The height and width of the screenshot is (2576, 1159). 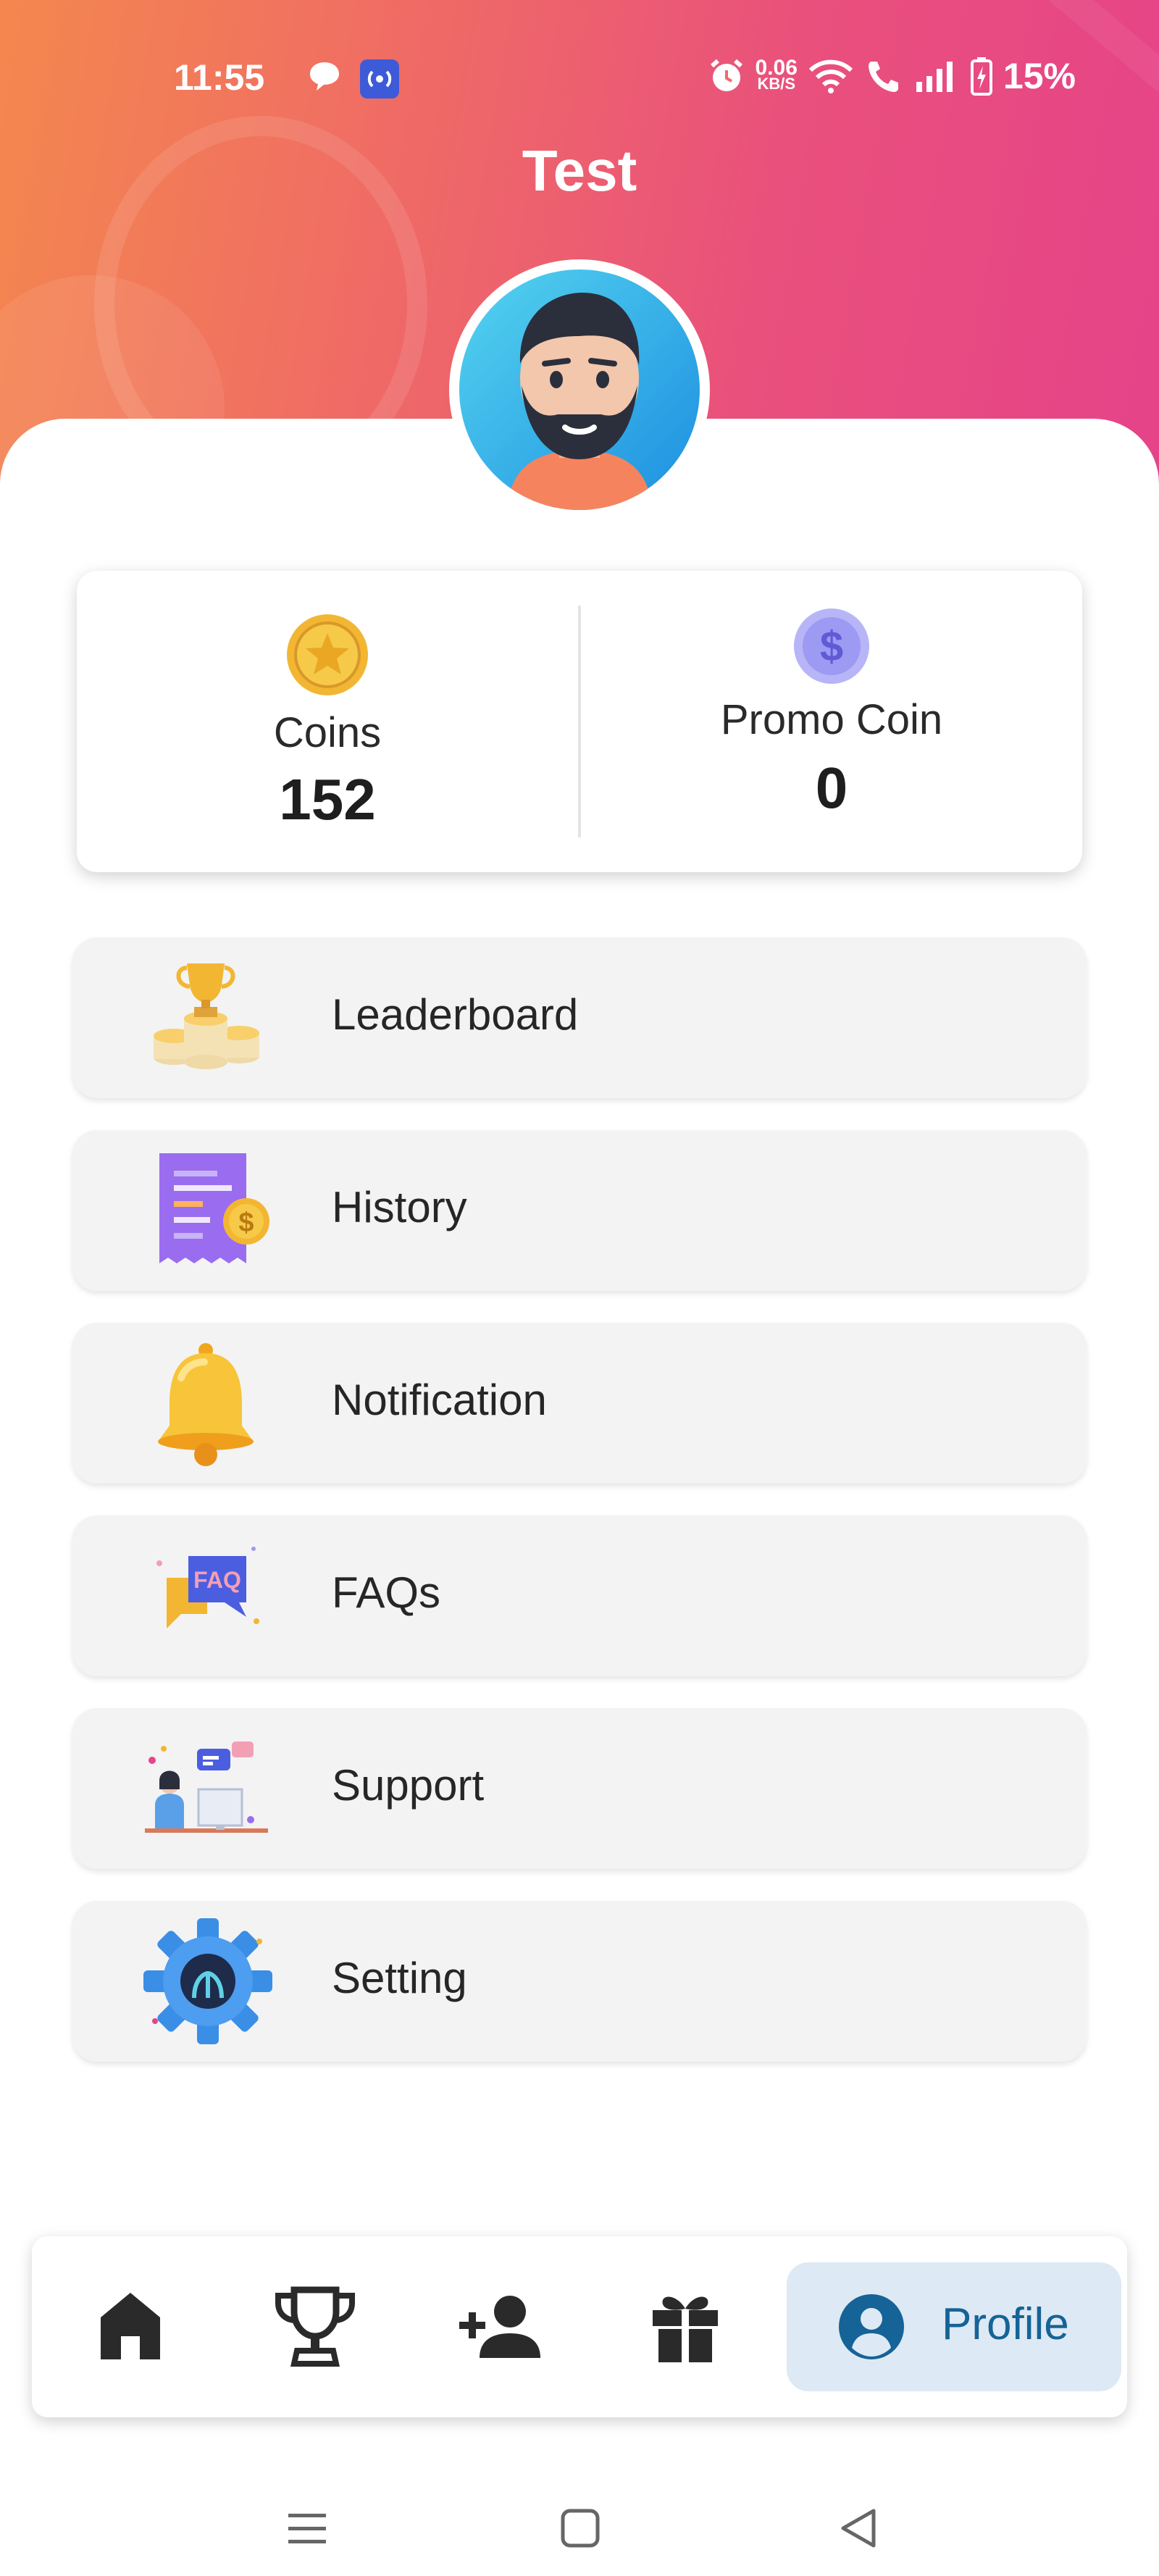 What do you see at coordinates (1011, 132) in the screenshot?
I see `header-decoration` at bounding box center [1011, 132].